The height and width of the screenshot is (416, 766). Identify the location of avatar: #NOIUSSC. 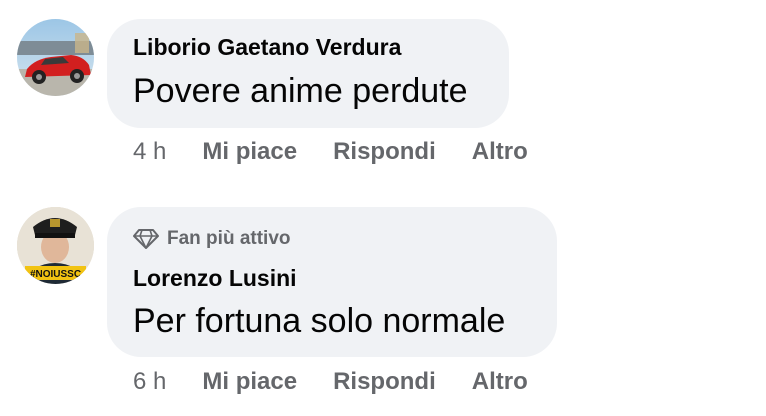
(55, 245).